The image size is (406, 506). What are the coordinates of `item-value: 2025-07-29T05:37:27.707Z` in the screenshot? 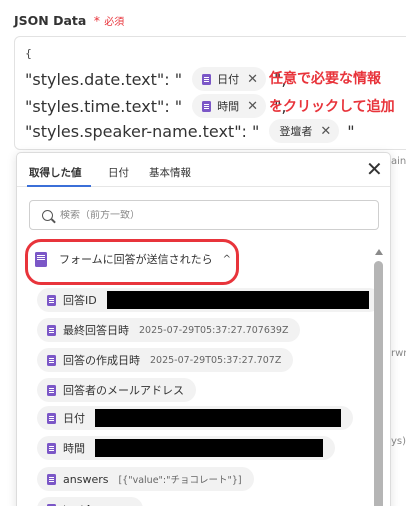 It's located at (216, 360).